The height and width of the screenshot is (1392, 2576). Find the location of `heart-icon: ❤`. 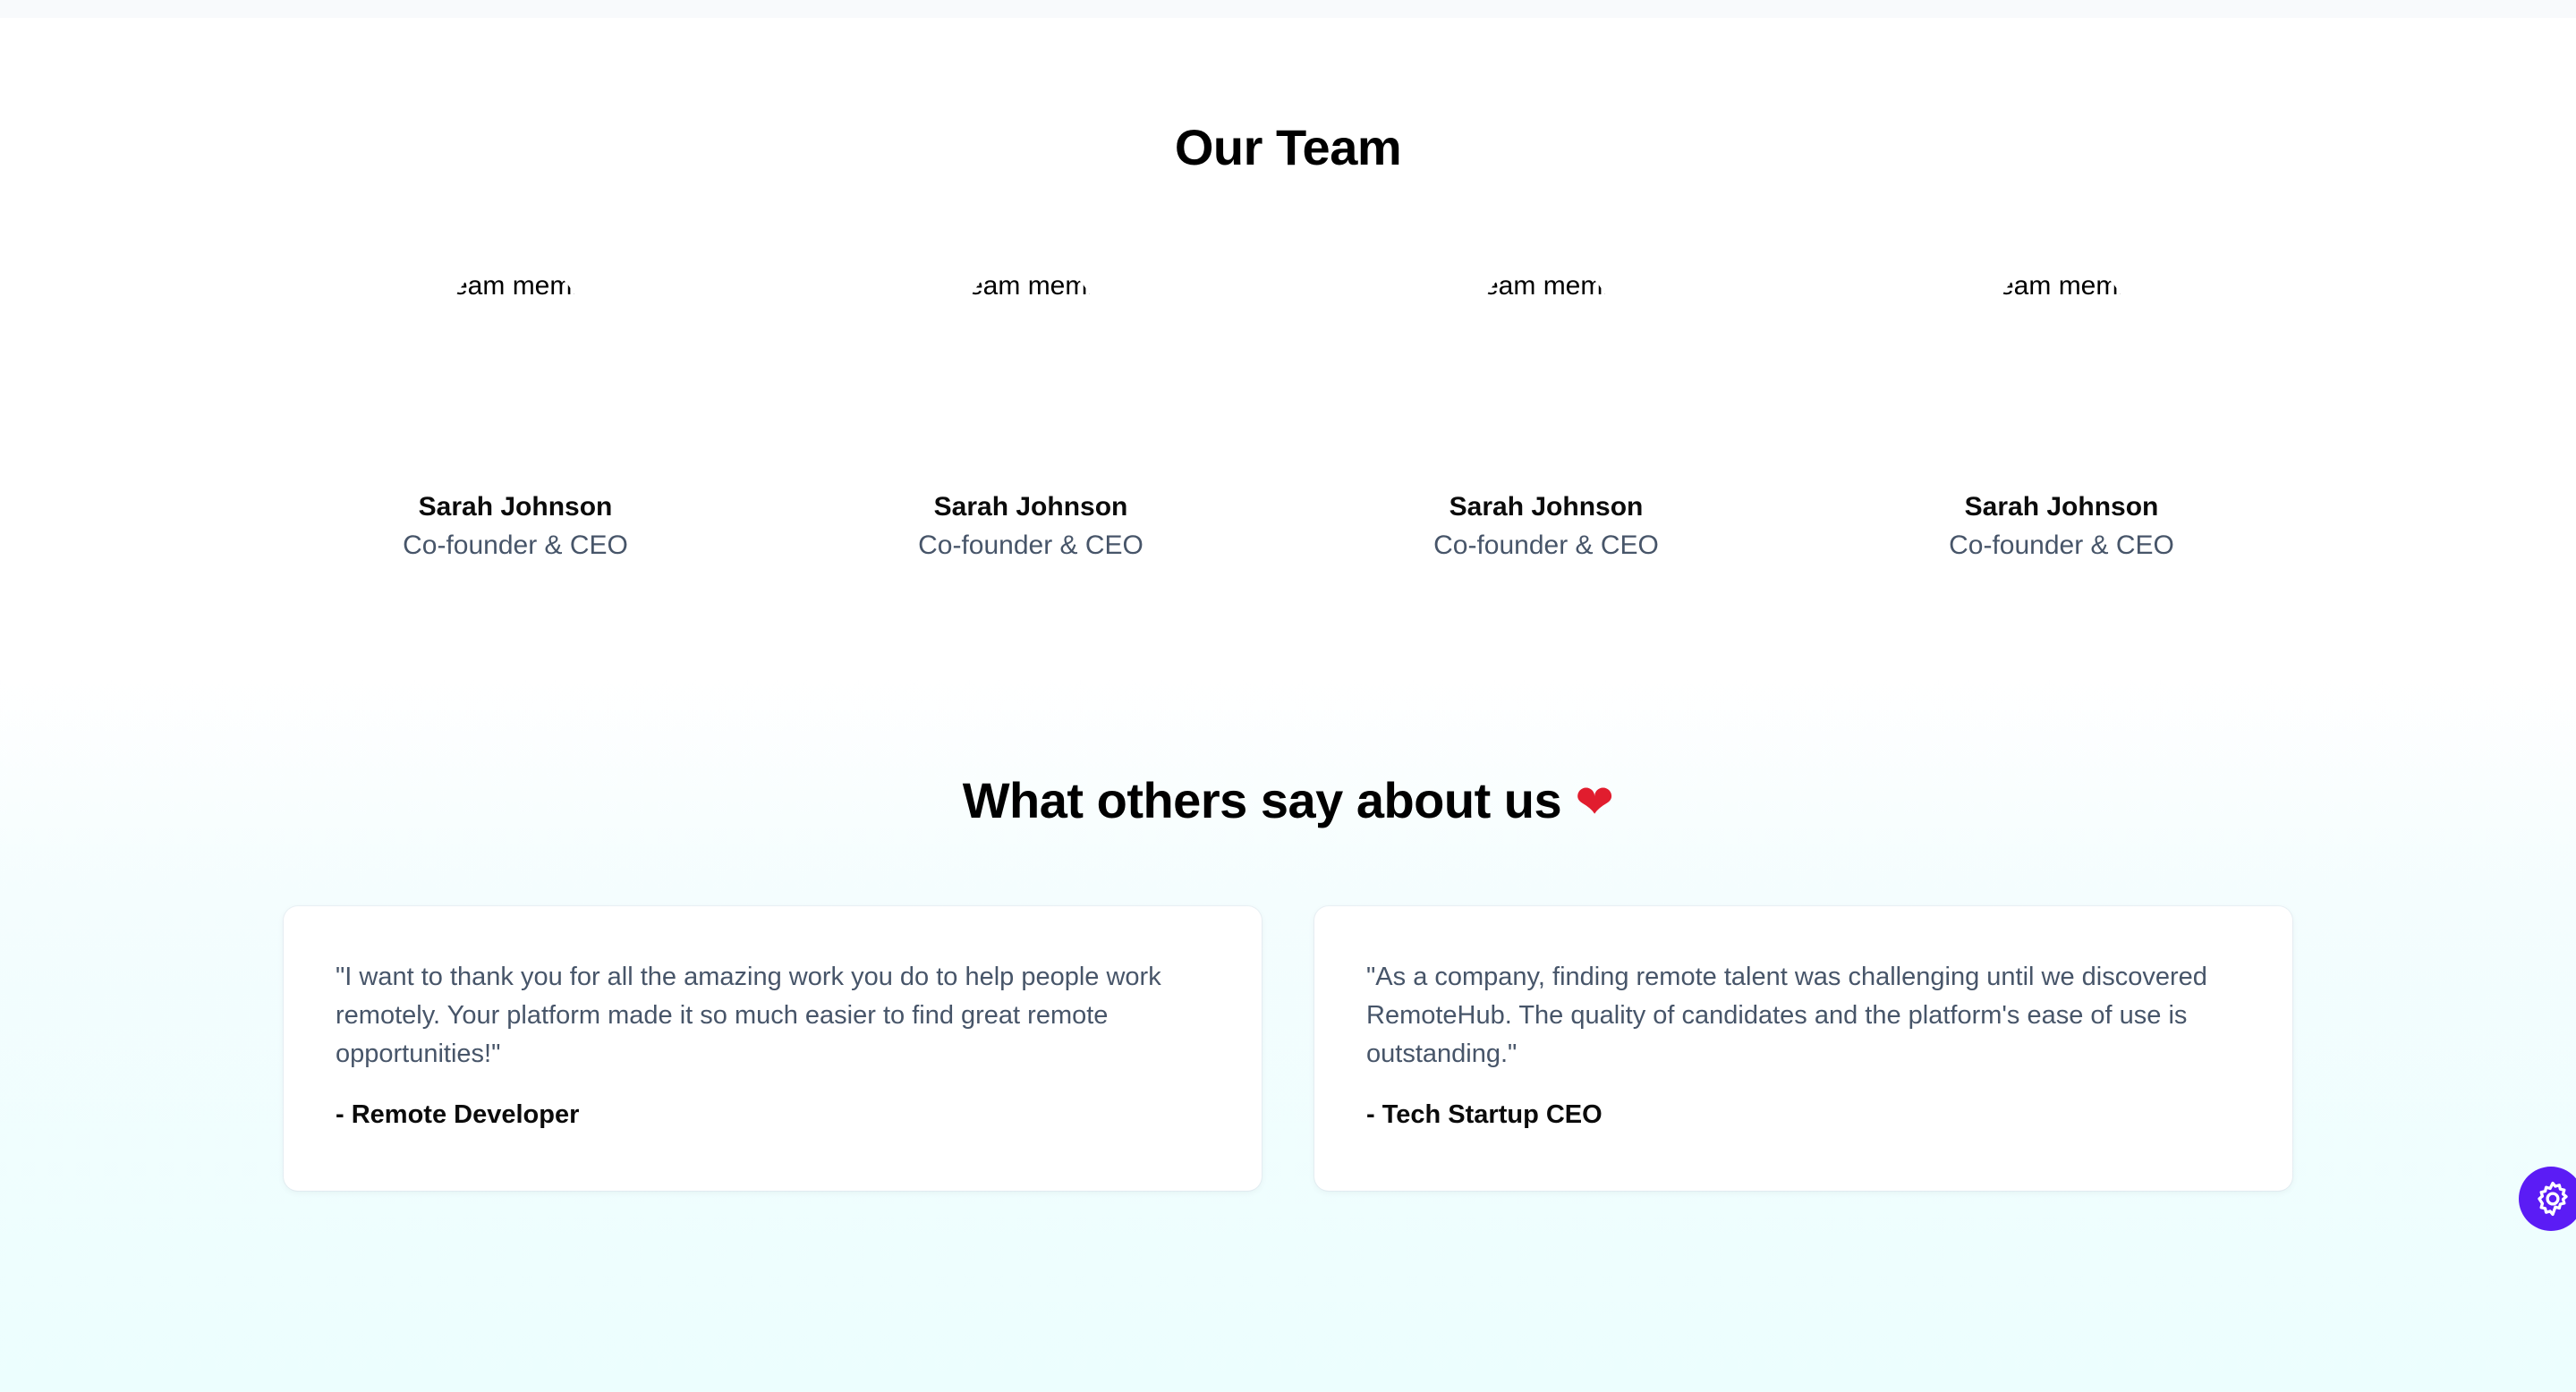

heart-icon: ❤ is located at coordinates (1594, 802).